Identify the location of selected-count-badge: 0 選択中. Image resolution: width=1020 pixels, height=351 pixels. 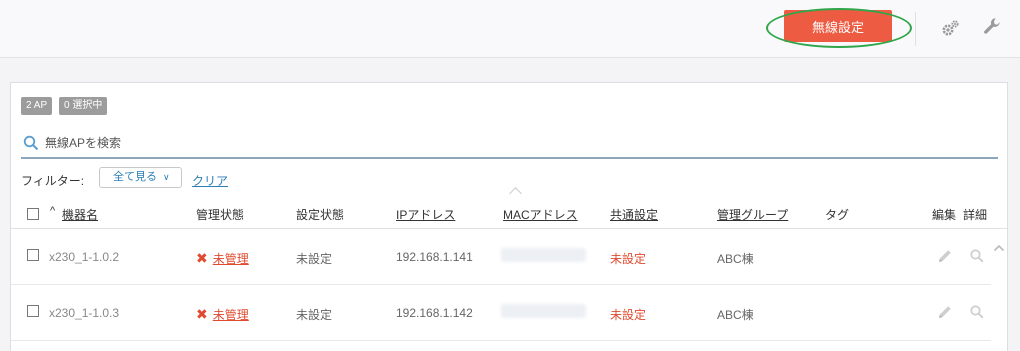
(83, 106).